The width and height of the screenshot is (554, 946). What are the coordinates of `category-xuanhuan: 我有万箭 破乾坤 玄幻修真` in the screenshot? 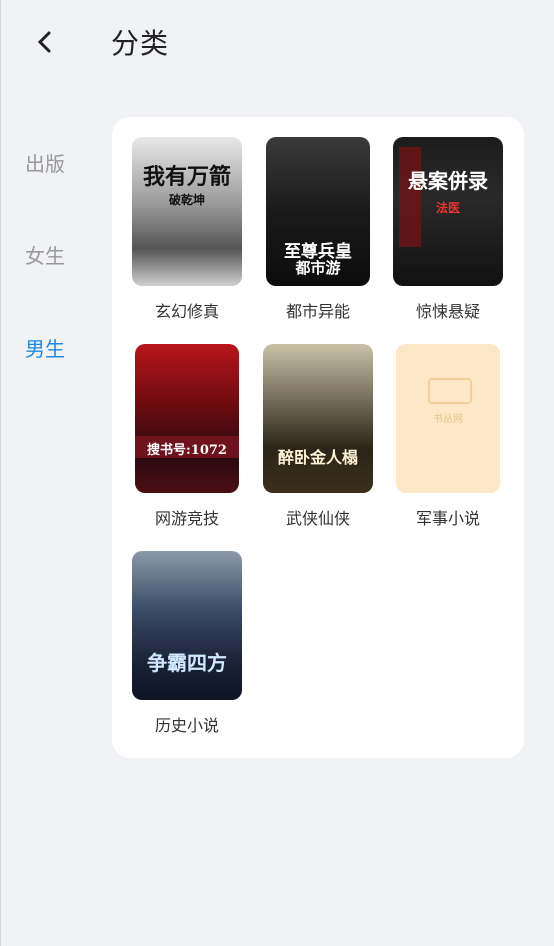 It's located at (187, 229).